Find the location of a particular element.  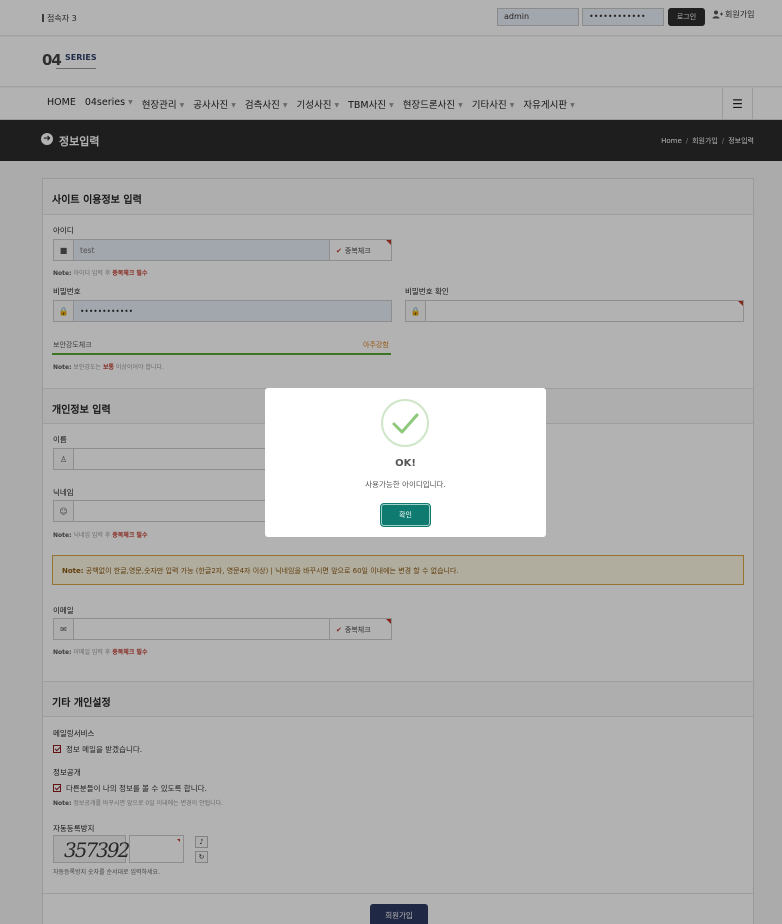

alert-modal: OK! 사용가능한 아이디입니다. 확인 is located at coordinates (405, 462).